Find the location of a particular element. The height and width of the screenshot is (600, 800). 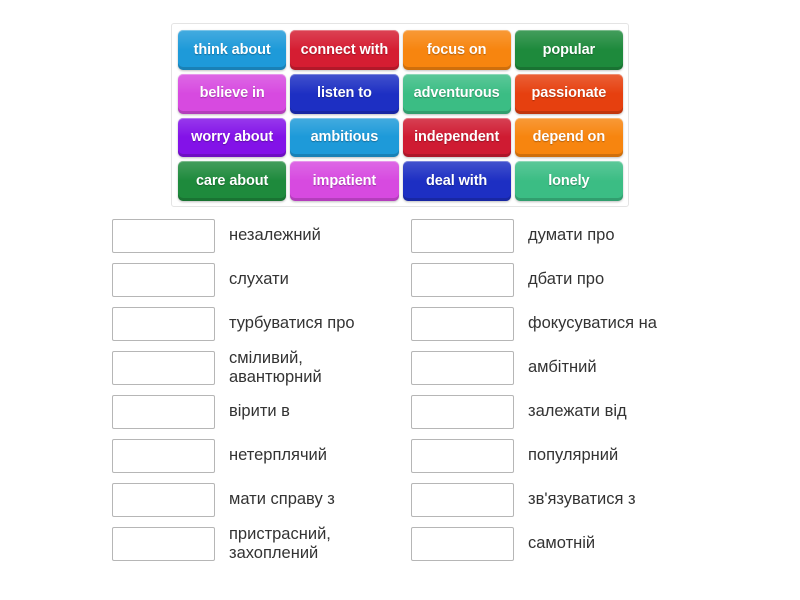

word-tile: ambitious is located at coordinates (344, 137).